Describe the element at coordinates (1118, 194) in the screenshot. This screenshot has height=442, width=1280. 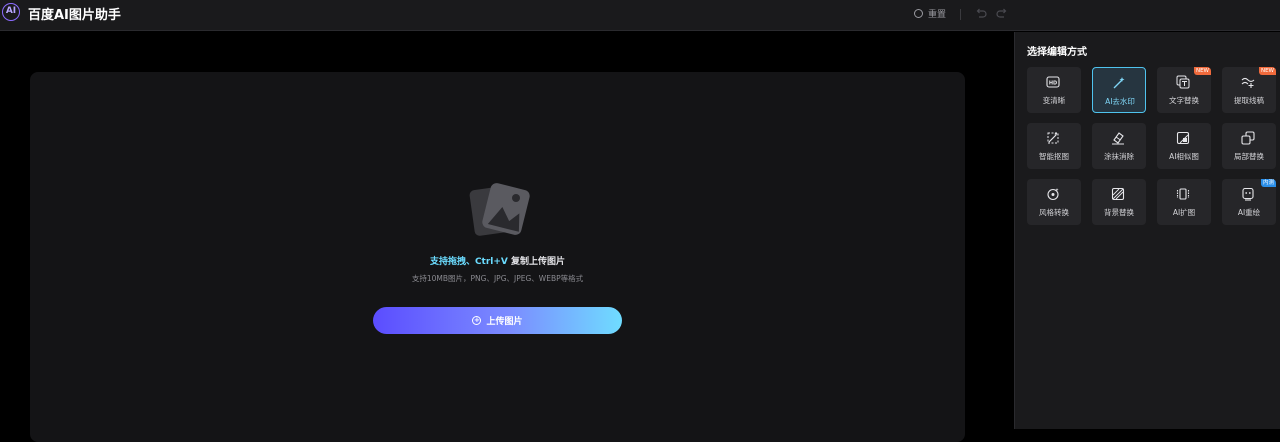
I see `background-replace-icon` at that location.